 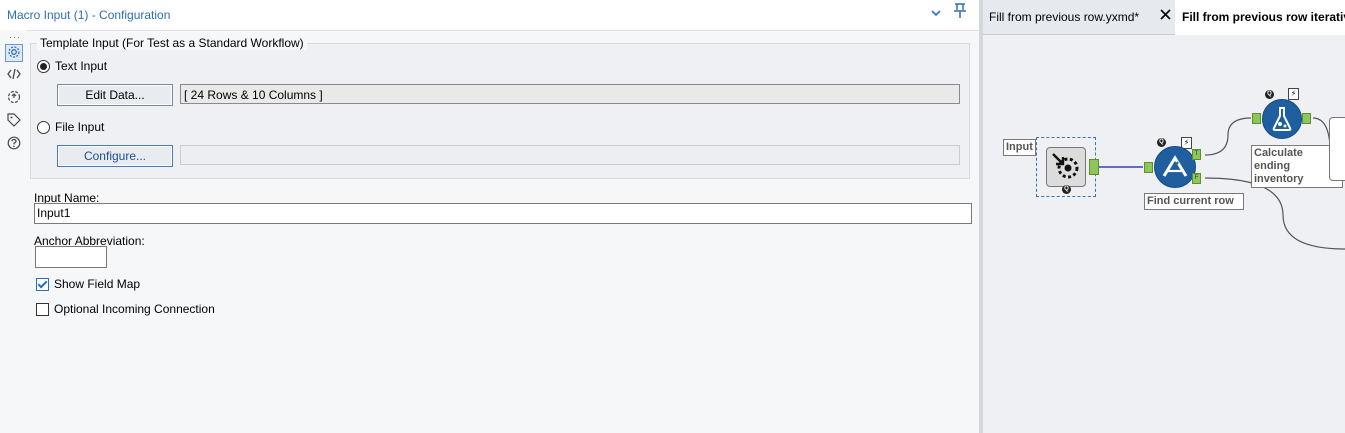 What do you see at coordinates (13, 231) in the screenshot?
I see `configuration-rail: ···` at bounding box center [13, 231].